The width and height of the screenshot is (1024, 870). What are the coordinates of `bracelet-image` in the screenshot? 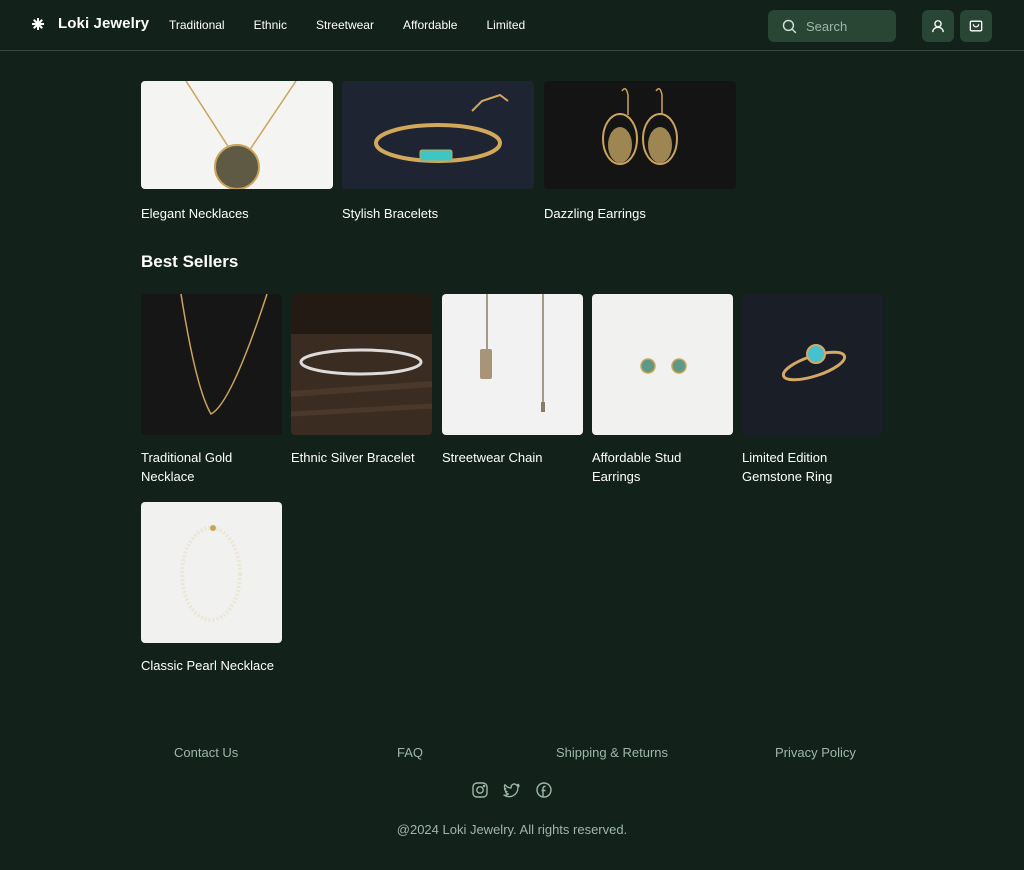 It's located at (438, 135).